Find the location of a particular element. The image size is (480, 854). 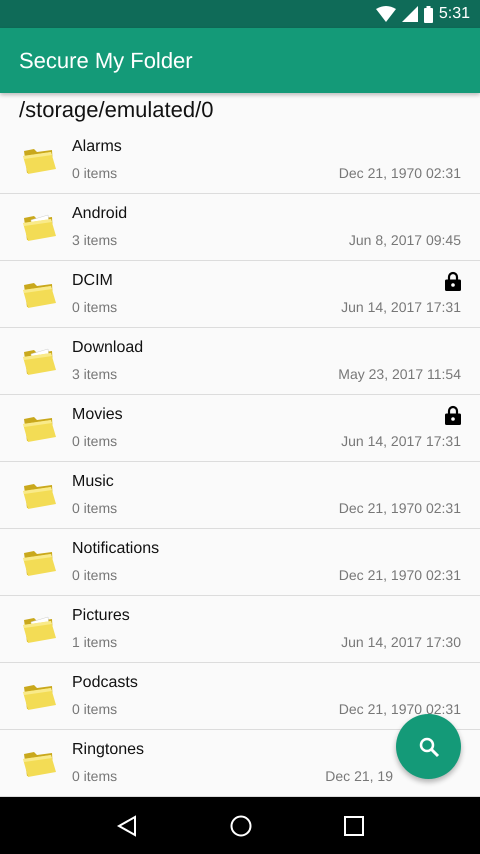

folder-name: Pictures is located at coordinates (101, 616).